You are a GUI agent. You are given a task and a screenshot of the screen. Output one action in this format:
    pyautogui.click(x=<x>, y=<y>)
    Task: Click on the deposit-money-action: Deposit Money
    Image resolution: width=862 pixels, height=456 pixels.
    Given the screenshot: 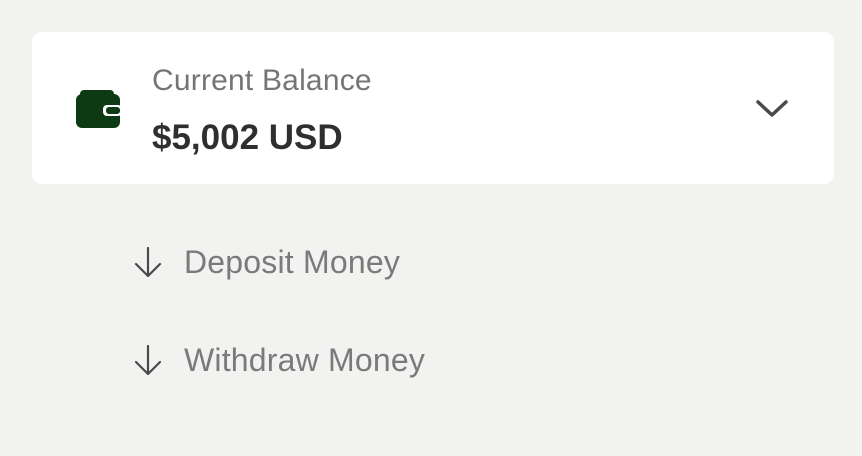 What is the action you would take?
    pyautogui.click(x=266, y=262)
    